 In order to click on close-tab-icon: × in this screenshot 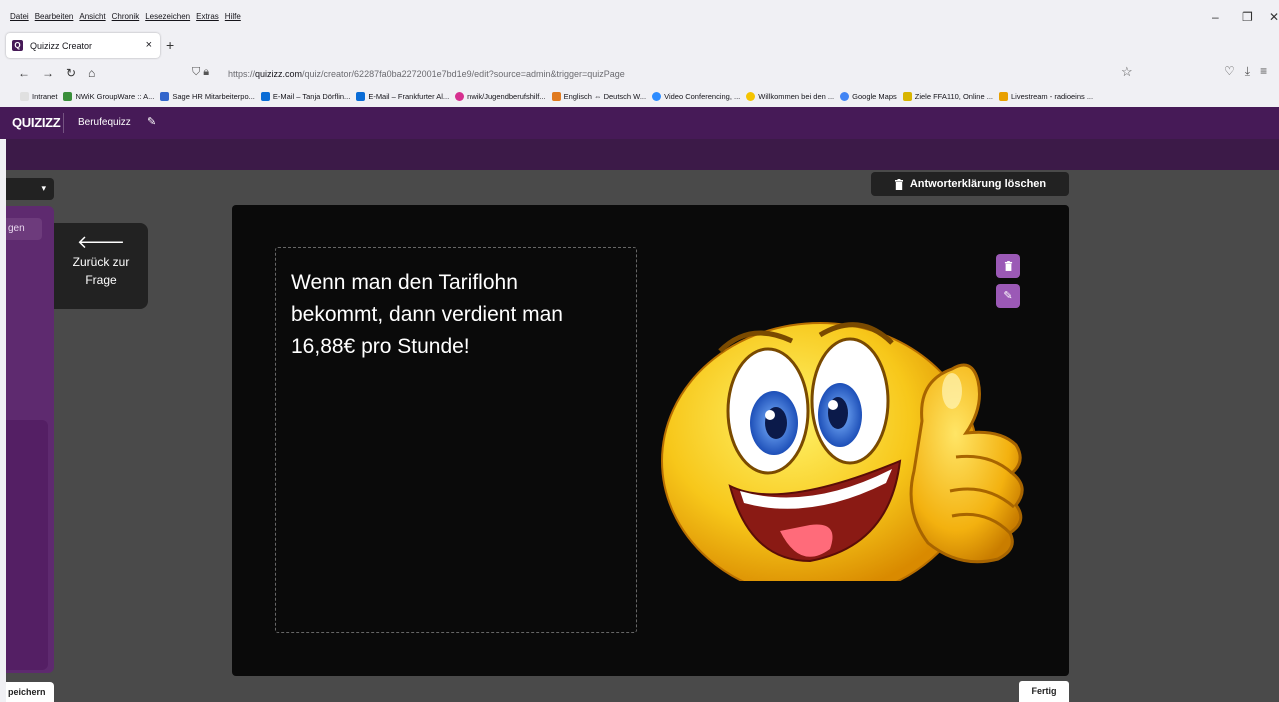, I will do `click(149, 45)`.